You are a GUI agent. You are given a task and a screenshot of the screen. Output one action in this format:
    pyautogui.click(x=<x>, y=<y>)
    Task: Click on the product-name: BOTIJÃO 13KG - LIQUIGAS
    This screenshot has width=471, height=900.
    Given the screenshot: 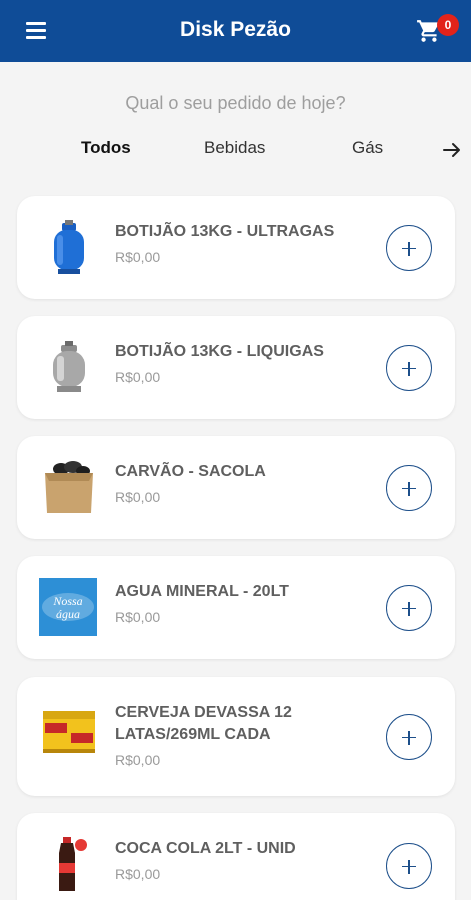 What is the action you would take?
    pyautogui.click(x=219, y=351)
    